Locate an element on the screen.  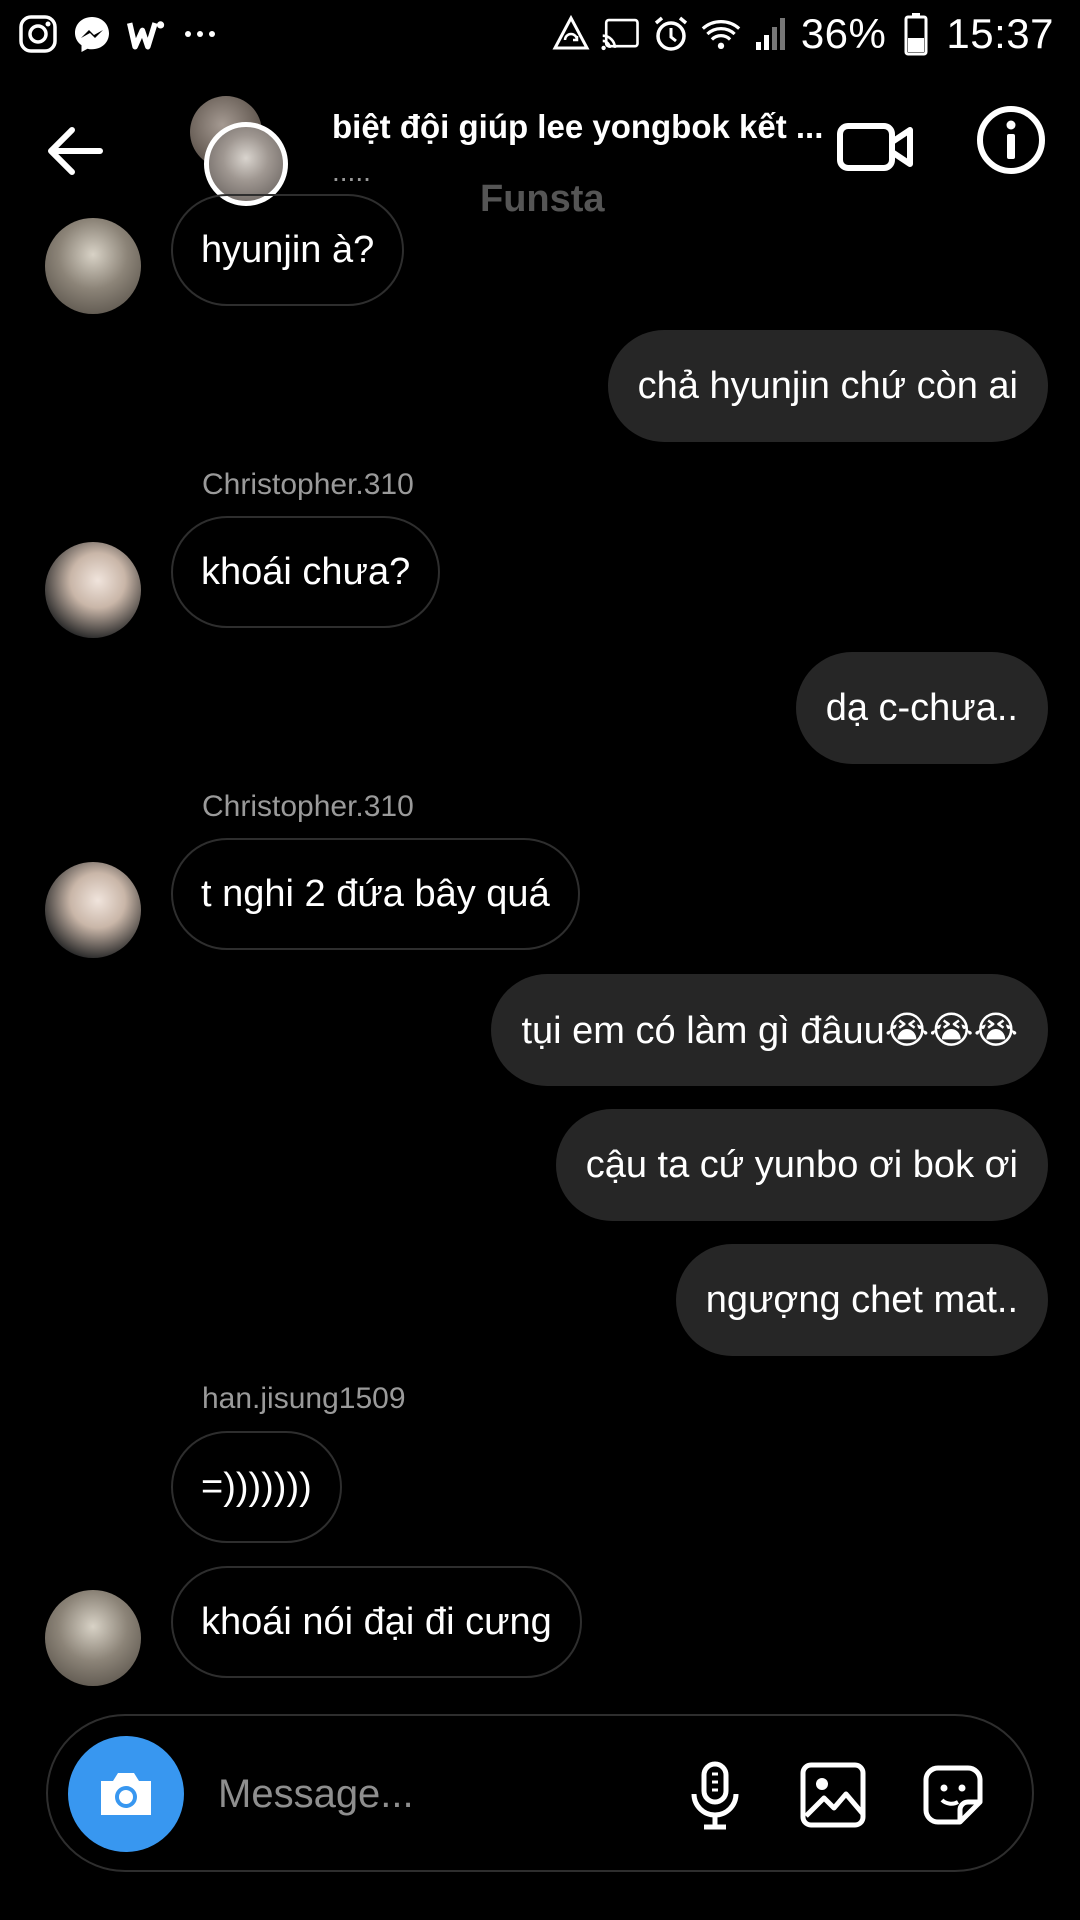
camera-icon is located at coordinates (126, 1794).